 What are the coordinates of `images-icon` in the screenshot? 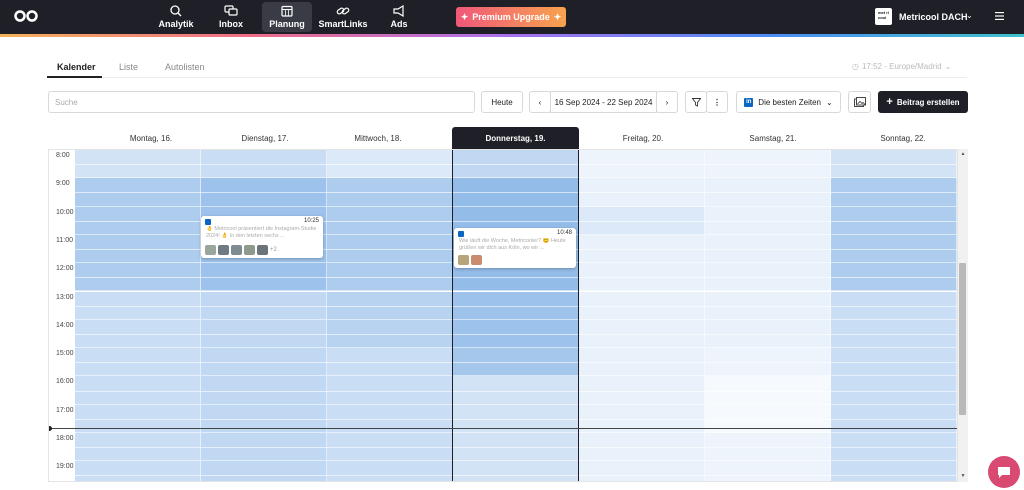 It's located at (859, 102).